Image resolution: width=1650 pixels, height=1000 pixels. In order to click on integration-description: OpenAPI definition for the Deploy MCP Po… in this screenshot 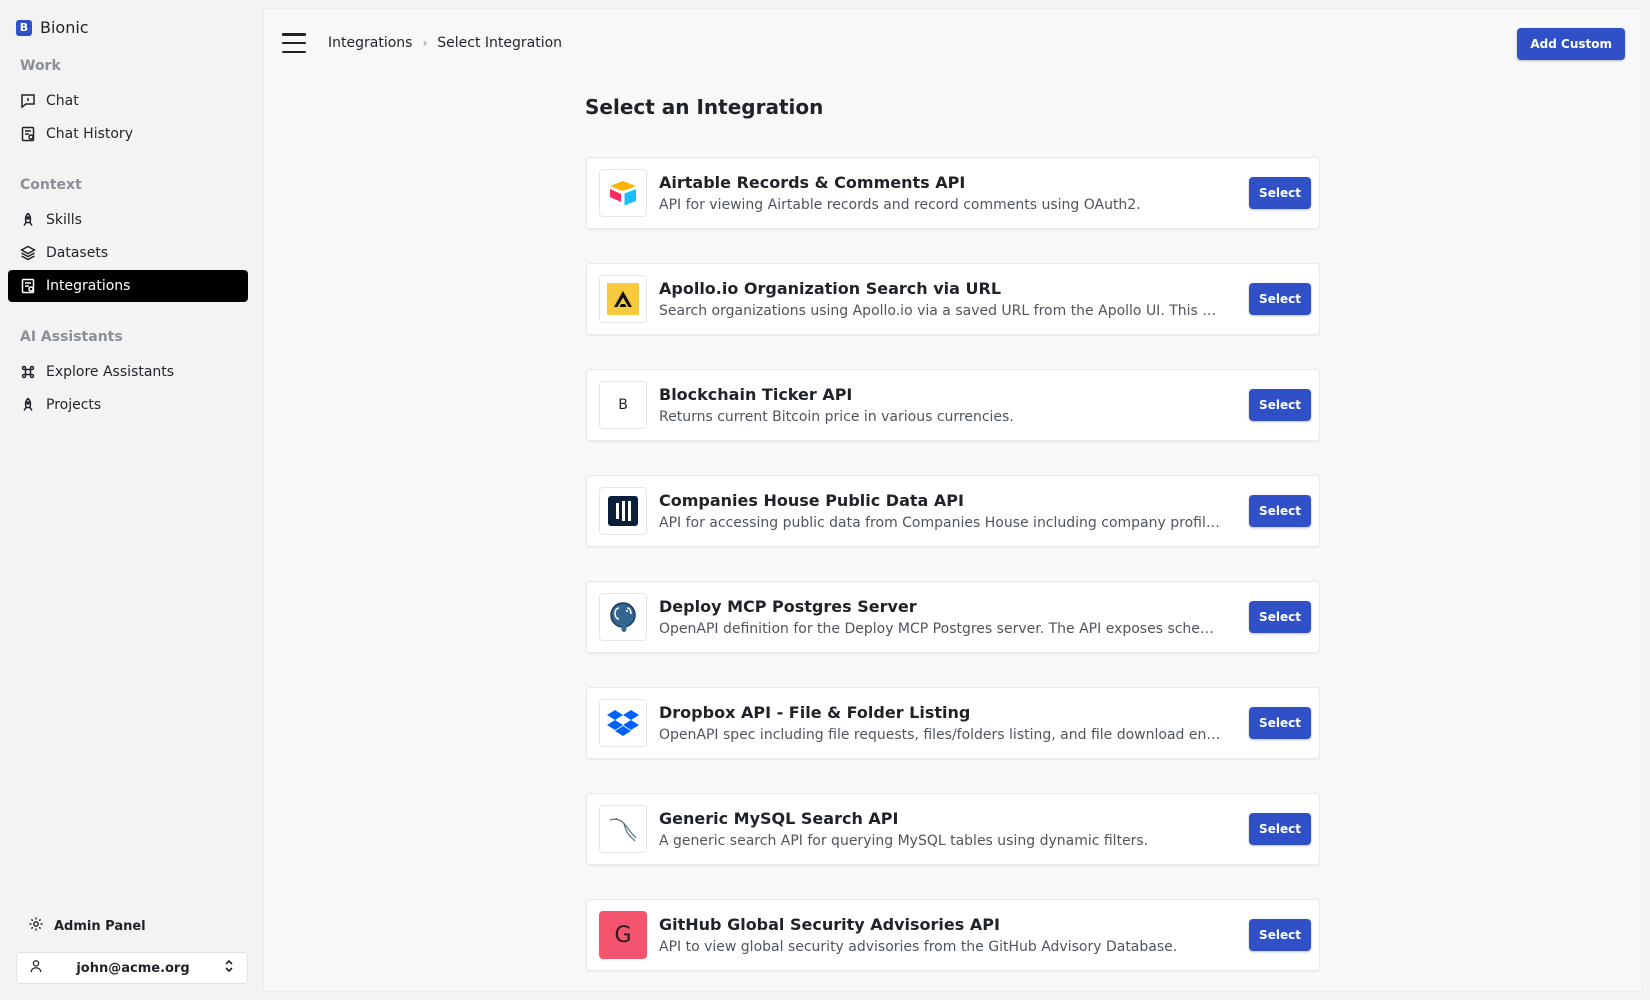, I will do `click(940, 629)`.